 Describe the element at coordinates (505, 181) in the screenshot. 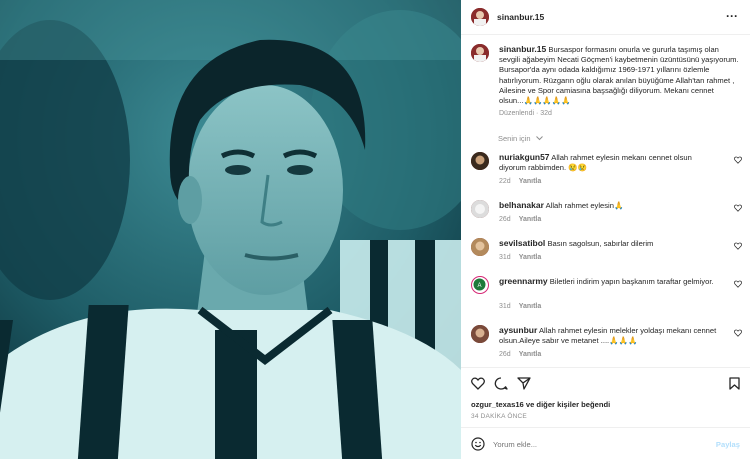

I see `comment-age: 22d` at that location.